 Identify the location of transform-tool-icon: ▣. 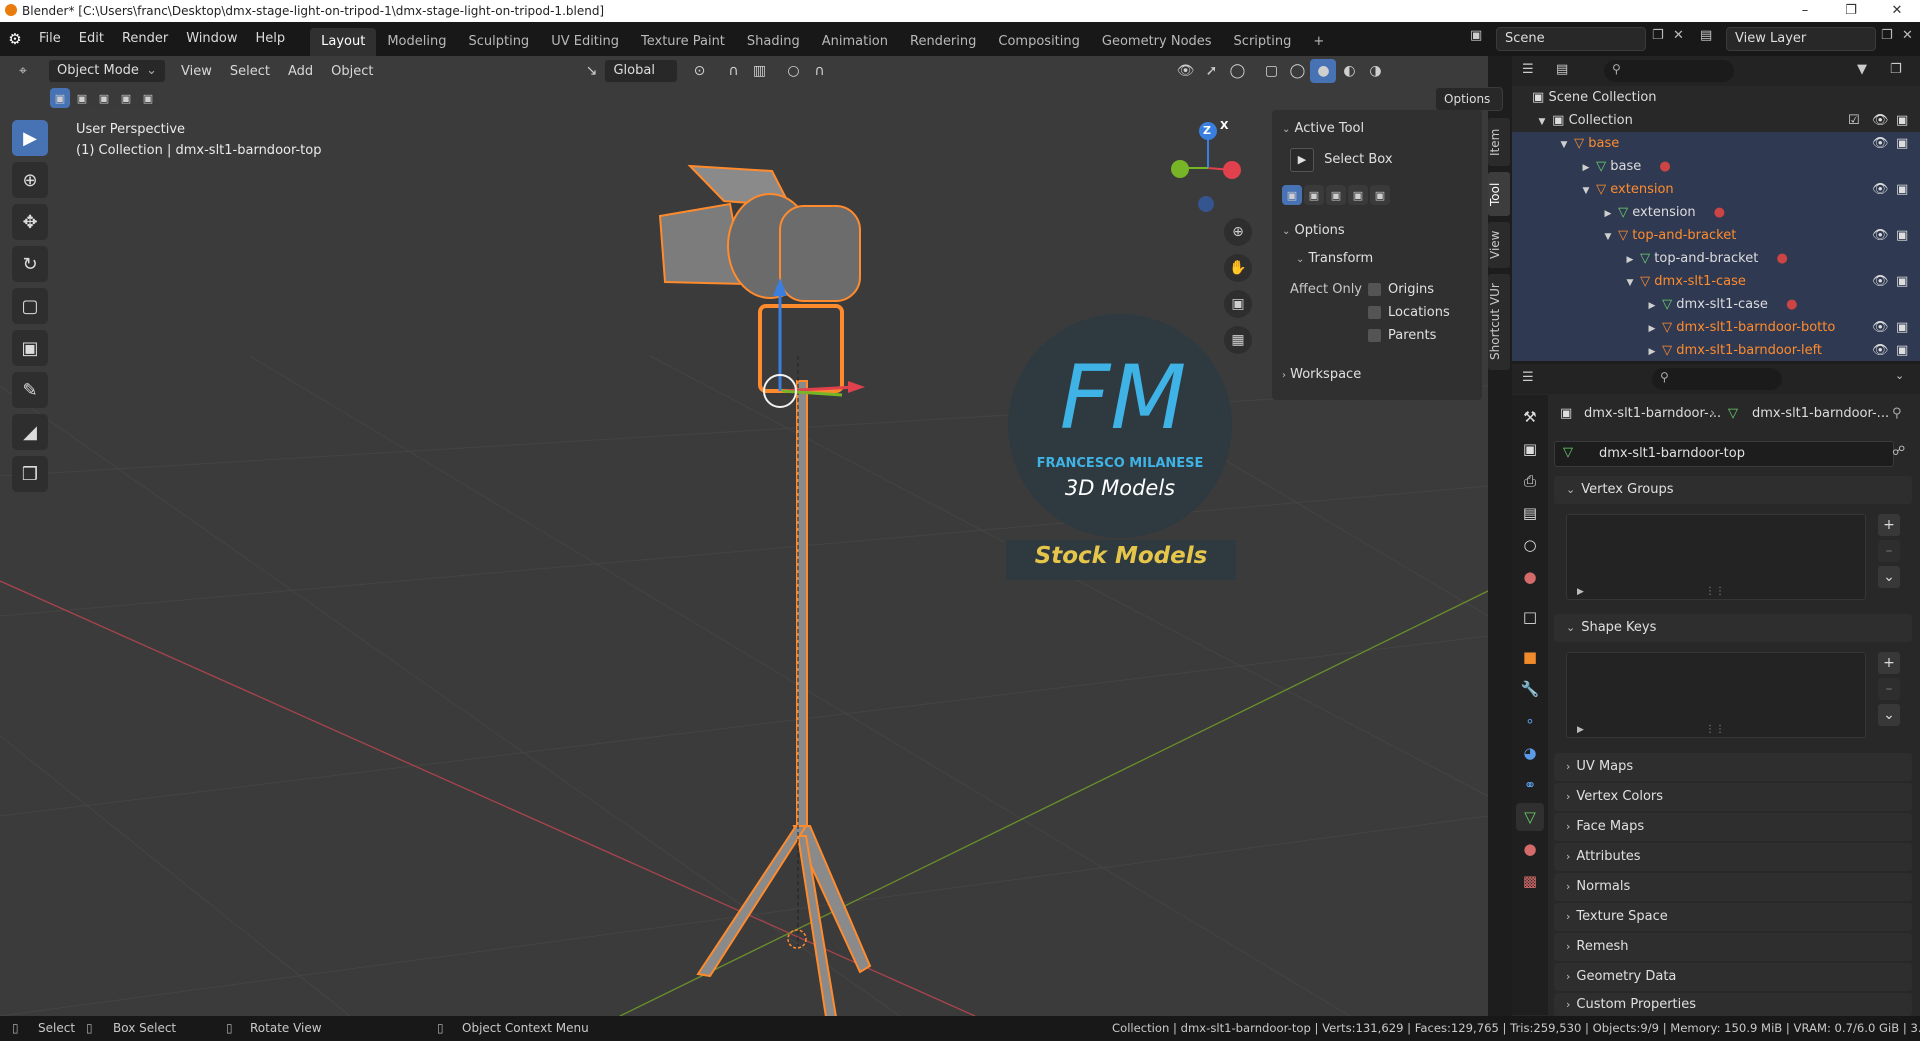
(30, 348).